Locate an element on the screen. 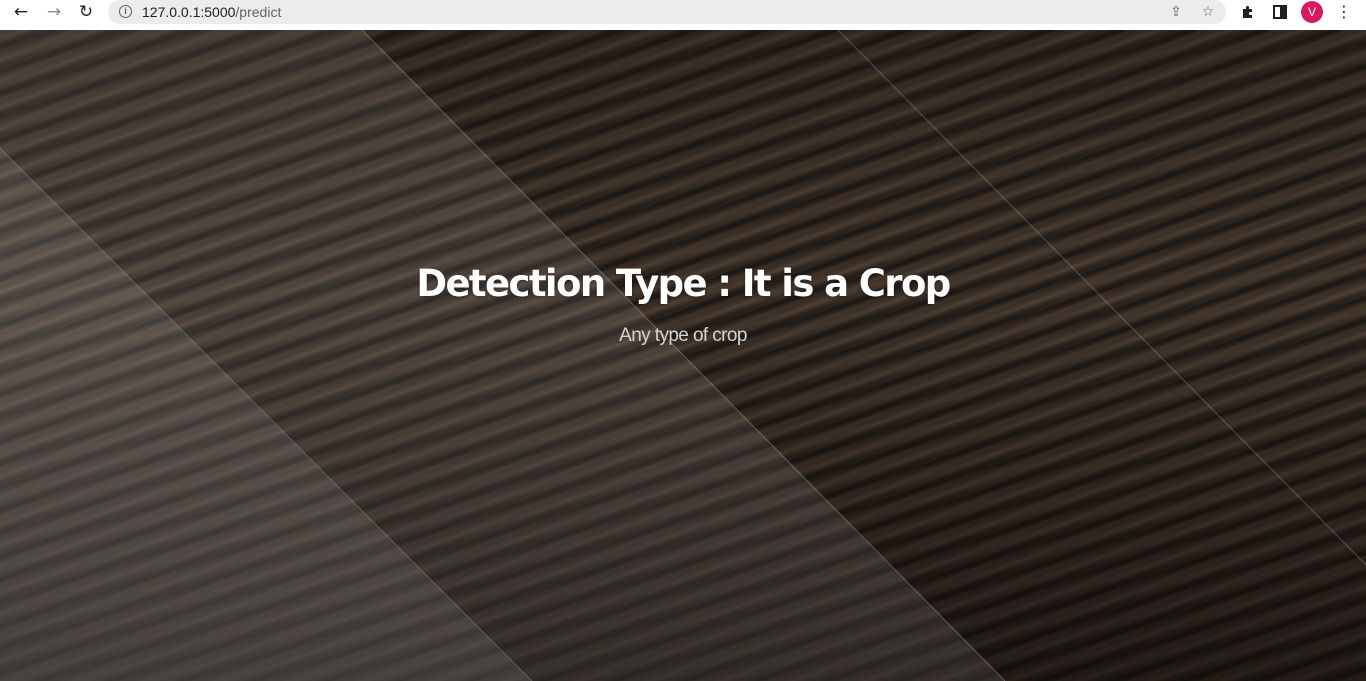 This screenshot has height=681, width=1366. address-bar: i 127.0.0.1:5000/predict ⇪ ☆ is located at coordinates (667, 12).